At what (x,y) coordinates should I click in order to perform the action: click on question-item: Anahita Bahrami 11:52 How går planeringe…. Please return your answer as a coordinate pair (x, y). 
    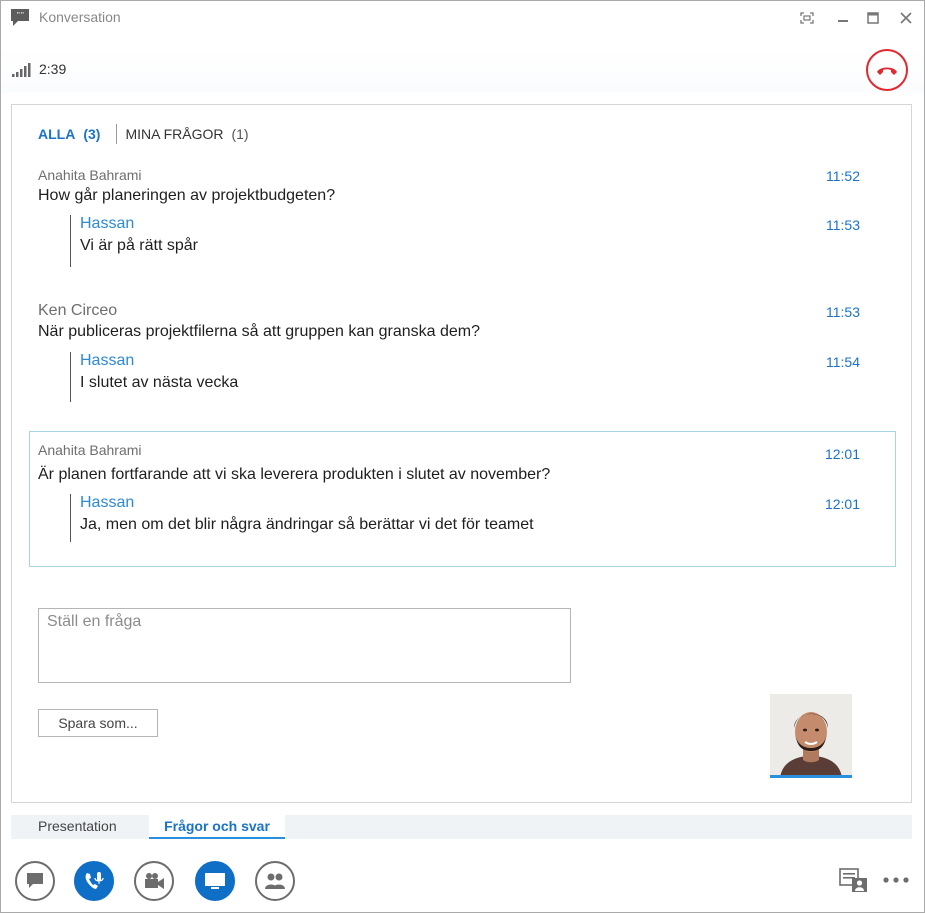
    Looking at the image, I should click on (449, 217).